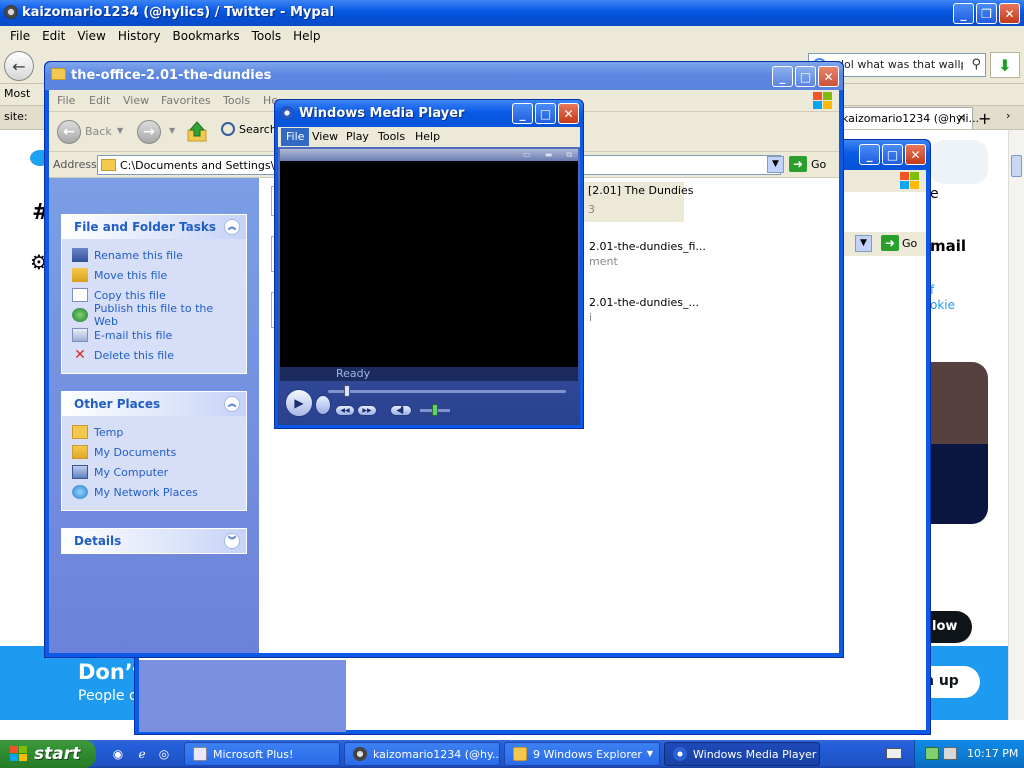  Describe the element at coordinates (48, 754) in the screenshot. I see `start-button: start` at that location.